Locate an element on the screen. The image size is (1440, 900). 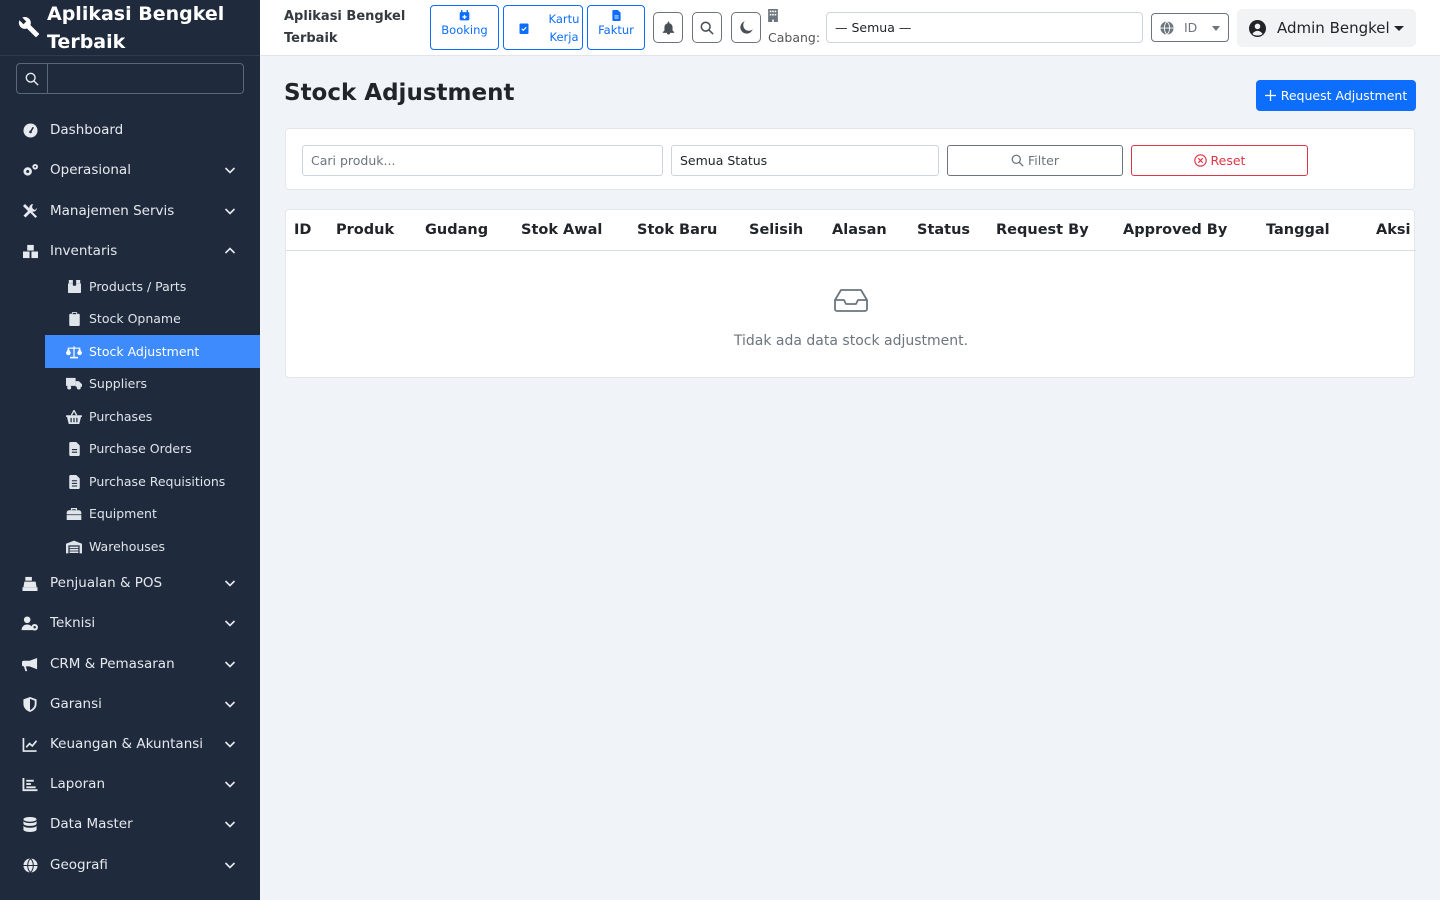
col-id: ID is located at coordinates (302, 230).